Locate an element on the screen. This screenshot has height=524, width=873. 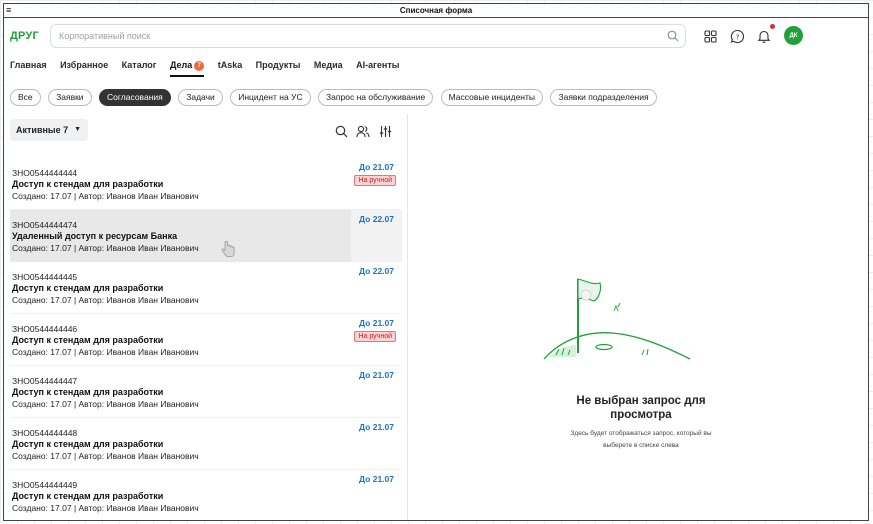
hand-cursor-icon is located at coordinates (228, 248).